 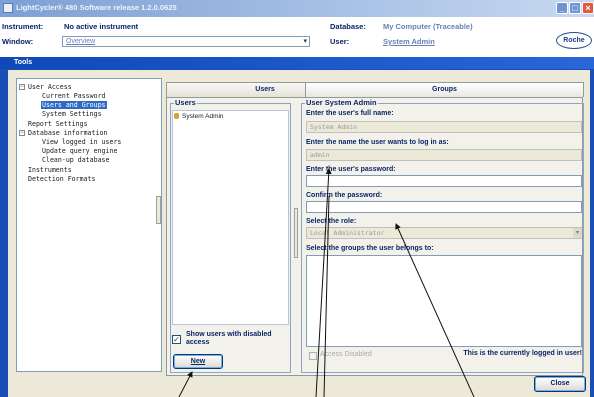 I want to click on app-icon, so click(x=8, y=8).